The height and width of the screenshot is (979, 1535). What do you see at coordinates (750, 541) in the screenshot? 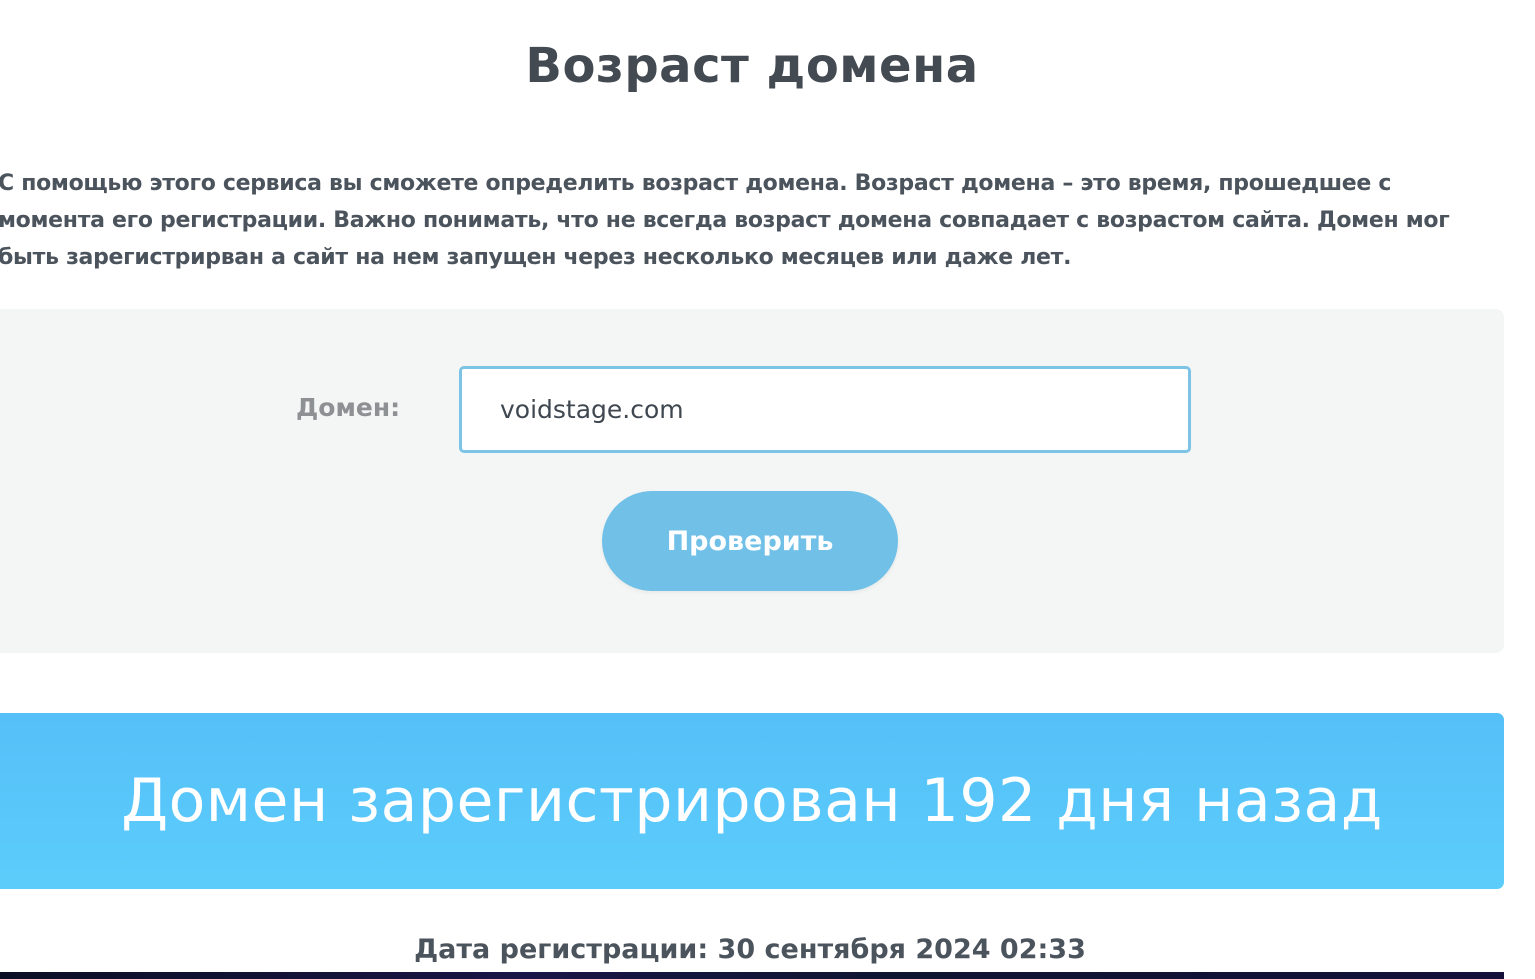
I see `check-button: Проверить` at bounding box center [750, 541].